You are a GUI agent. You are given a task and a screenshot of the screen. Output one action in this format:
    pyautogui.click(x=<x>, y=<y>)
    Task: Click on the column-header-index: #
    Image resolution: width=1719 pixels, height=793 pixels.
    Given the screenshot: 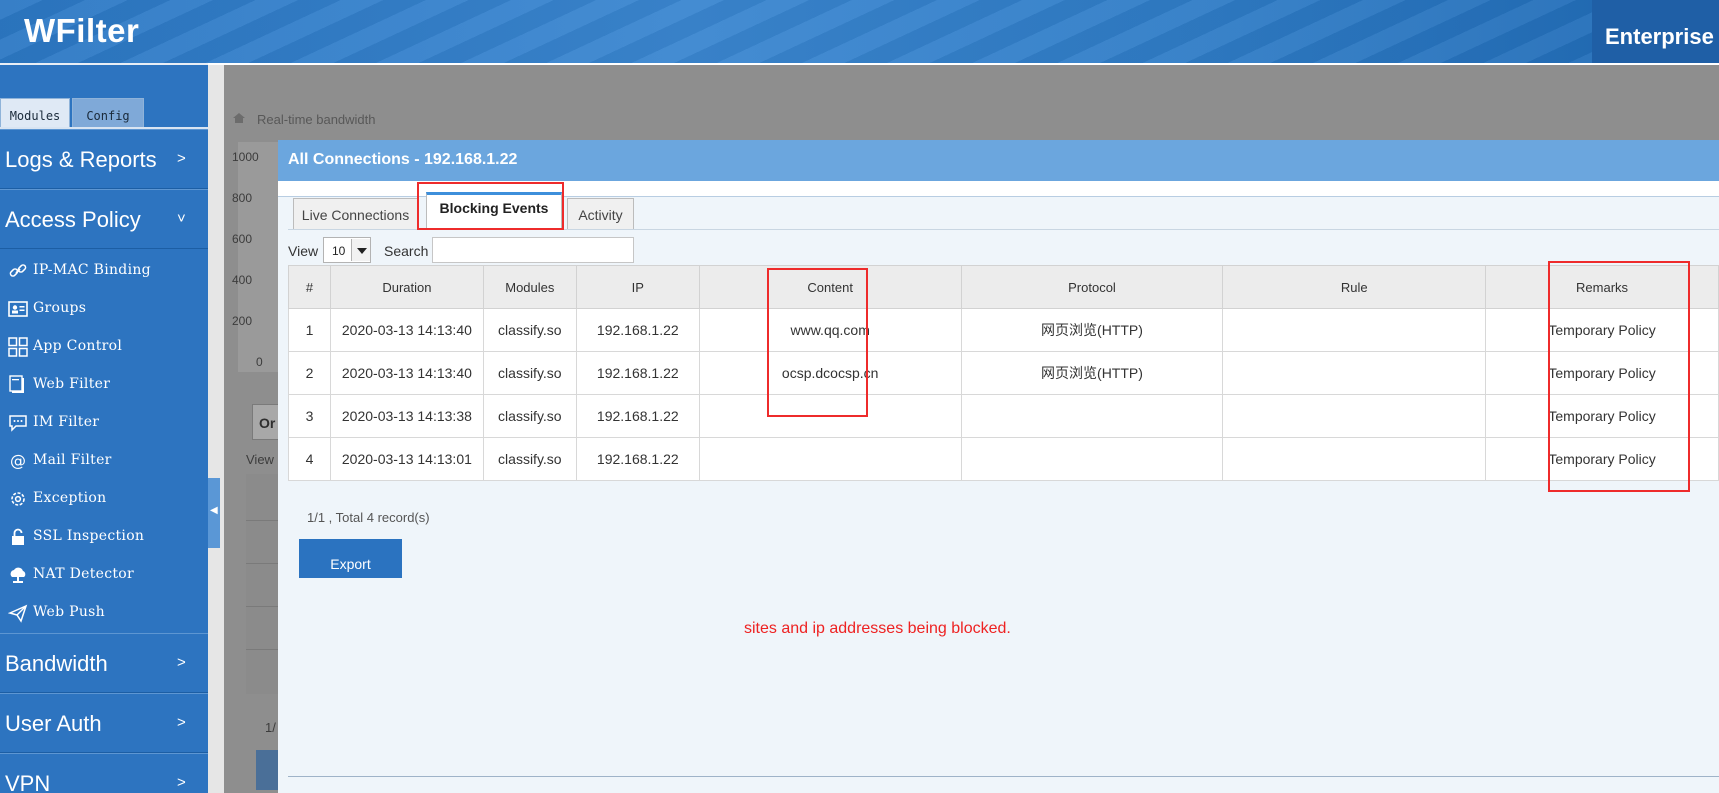 What is the action you would take?
    pyautogui.click(x=309, y=287)
    